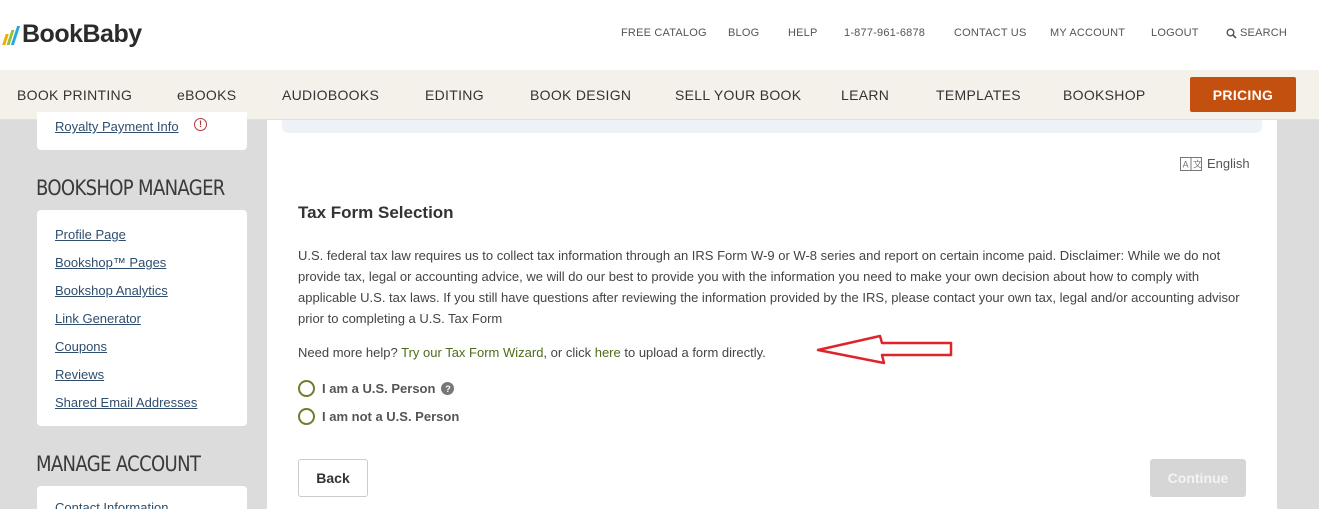 The image size is (1319, 509). Describe the element at coordinates (1191, 163) in the screenshot. I see `translate-icon: A 文` at that location.